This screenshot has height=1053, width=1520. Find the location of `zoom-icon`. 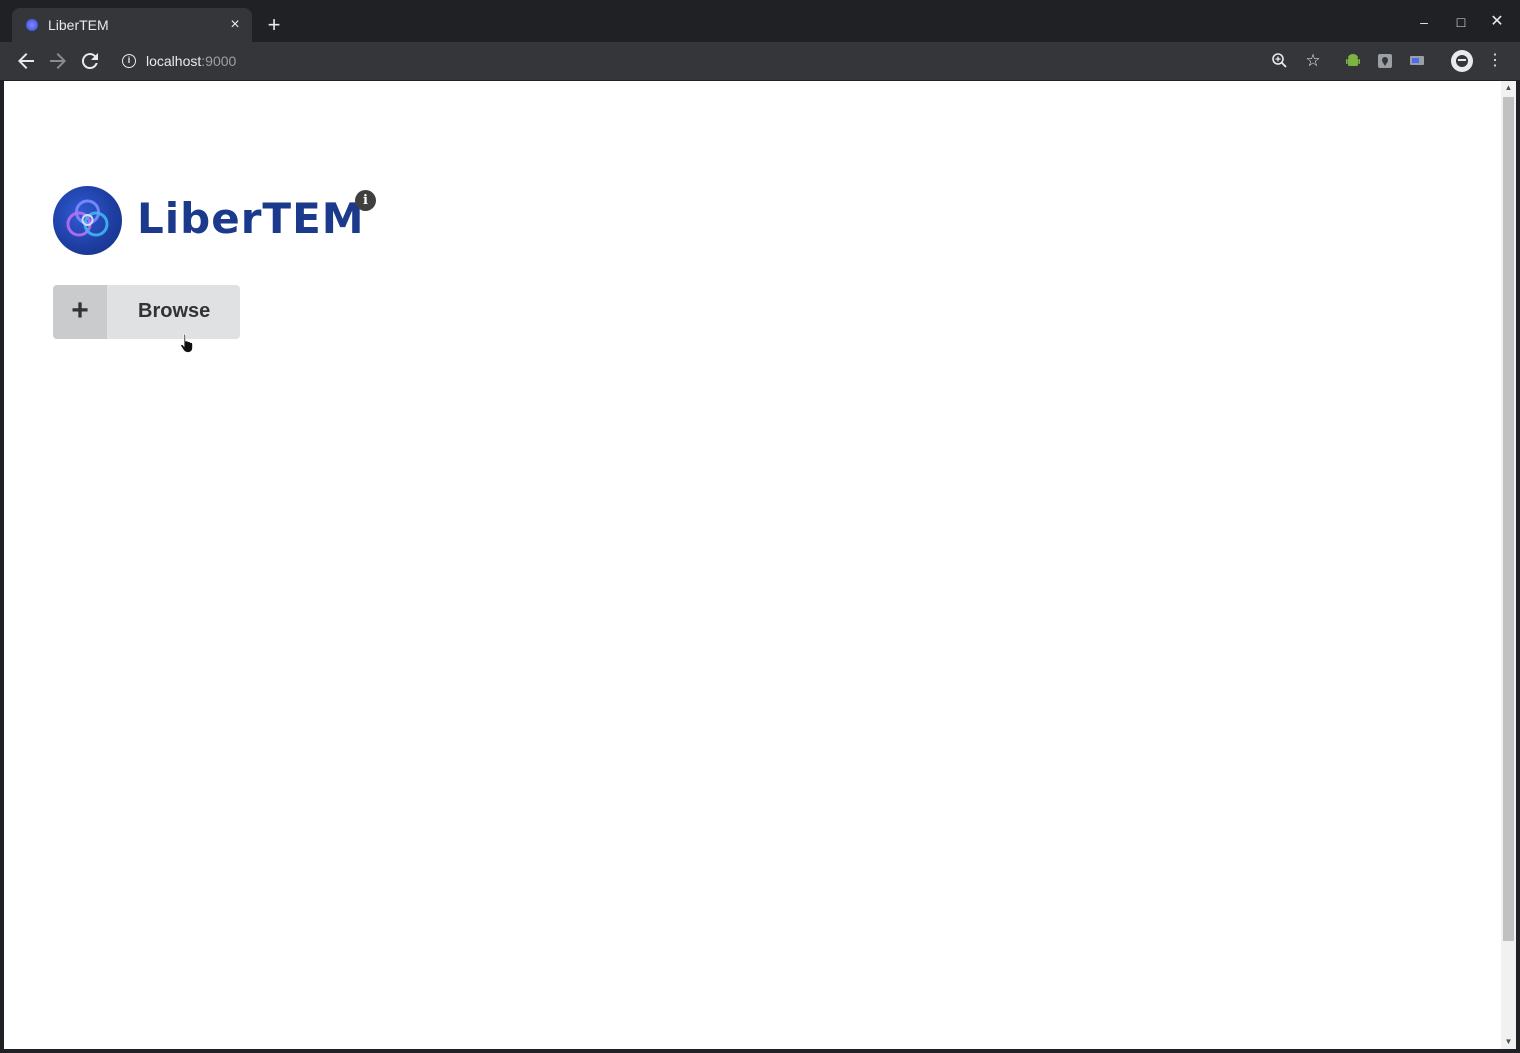

zoom-icon is located at coordinates (1280, 61).